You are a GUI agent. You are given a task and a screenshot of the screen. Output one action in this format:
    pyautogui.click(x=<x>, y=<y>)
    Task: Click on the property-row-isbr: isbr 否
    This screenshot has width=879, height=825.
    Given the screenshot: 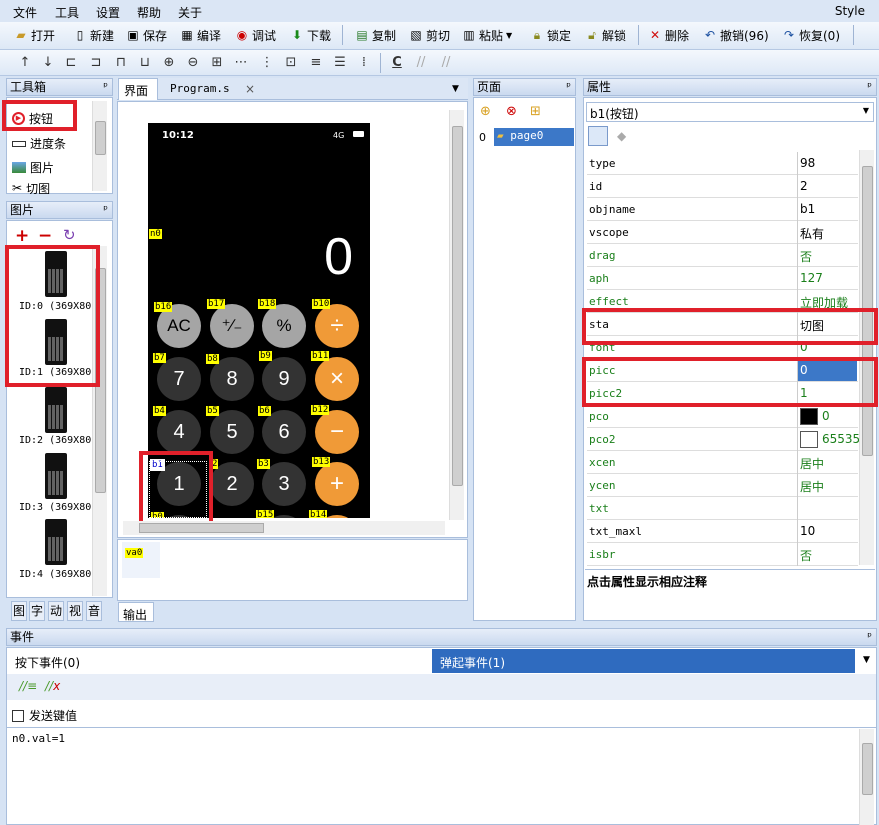 What is the action you would take?
    pyautogui.click(x=722, y=554)
    